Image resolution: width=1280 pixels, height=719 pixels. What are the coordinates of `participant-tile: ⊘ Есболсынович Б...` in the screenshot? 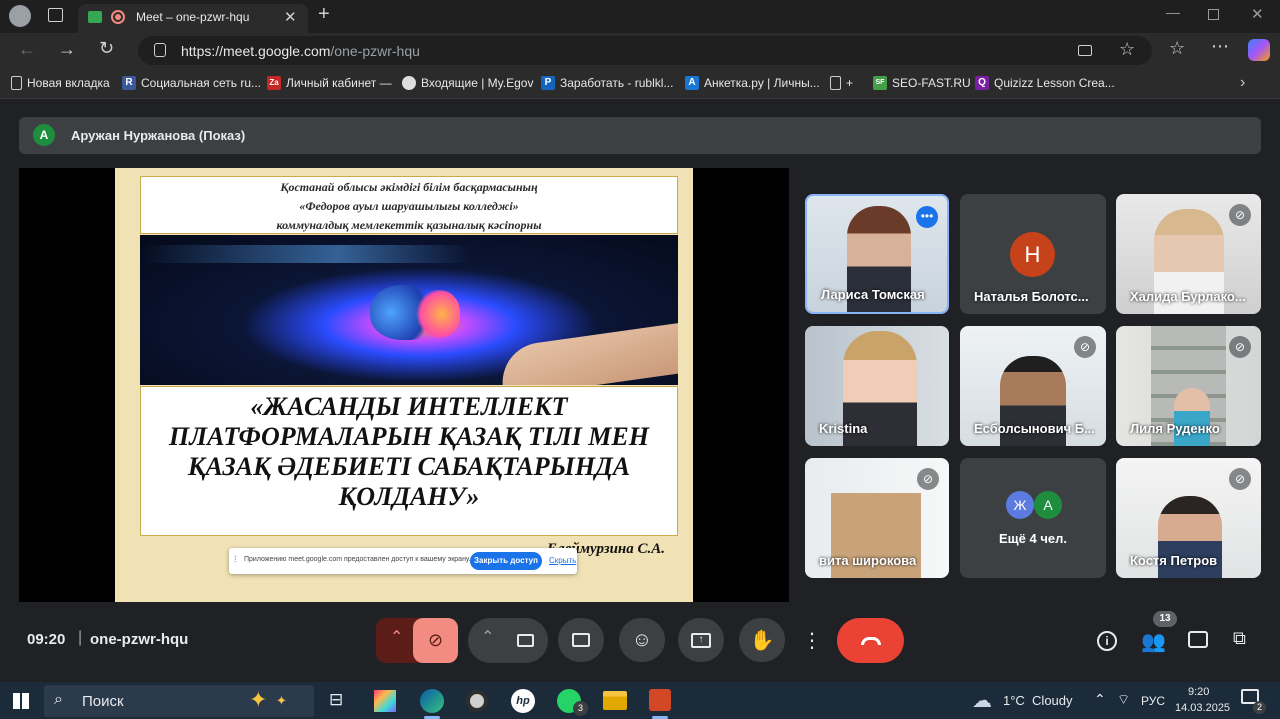 It's located at (1033, 386).